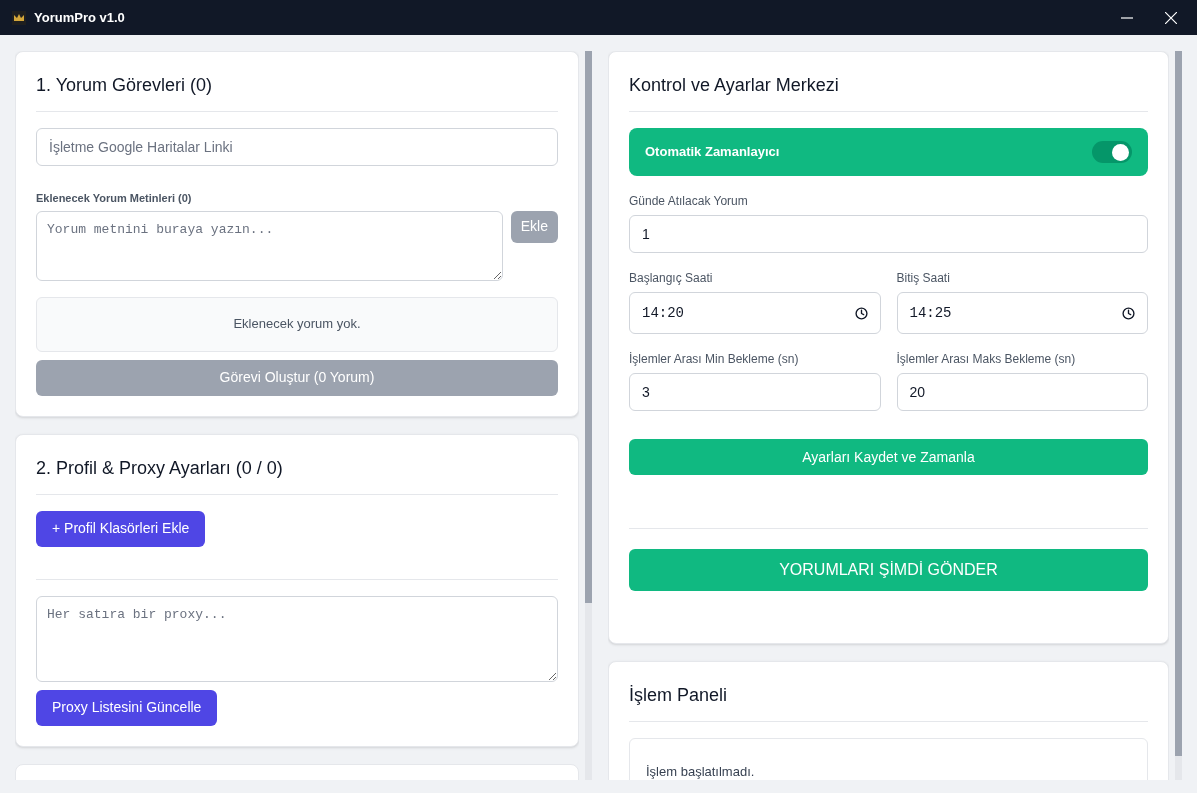 This screenshot has height=793, width=1197. What do you see at coordinates (986, 359) in the screenshot?
I see `field-label: İşlemler Arası Maks Bekleme (sn)` at bounding box center [986, 359].